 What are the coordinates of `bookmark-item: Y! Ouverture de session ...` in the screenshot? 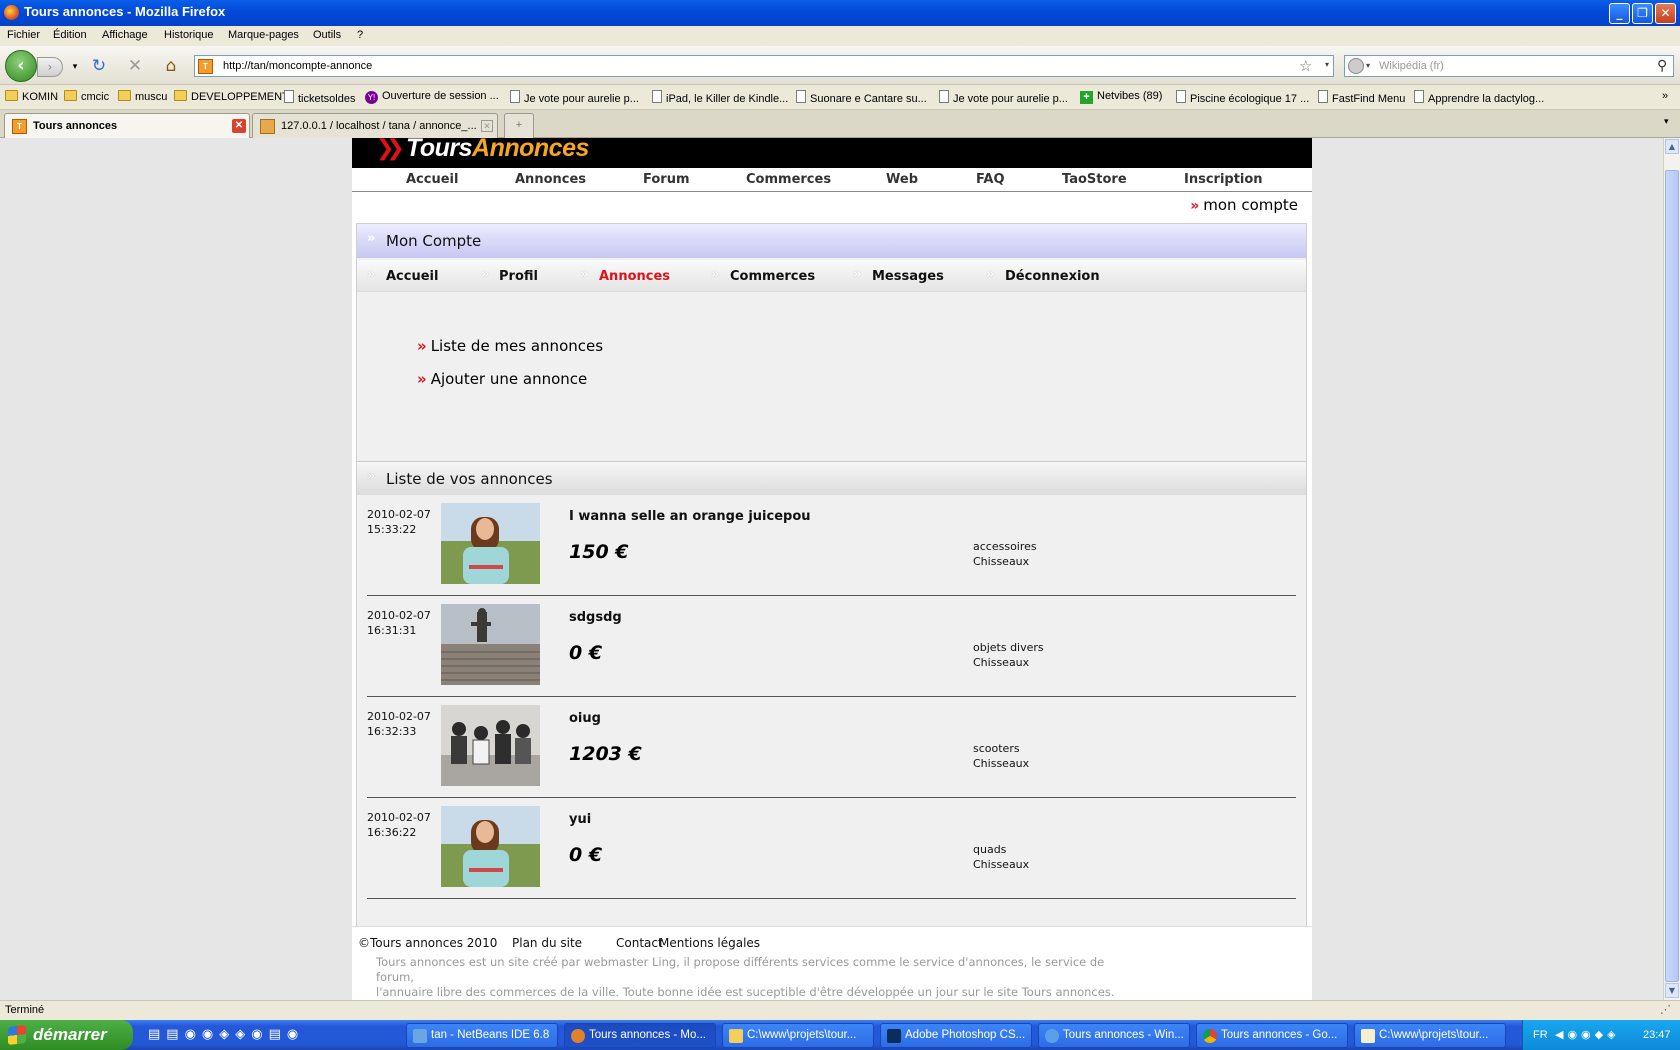 It's located at (432, 97).